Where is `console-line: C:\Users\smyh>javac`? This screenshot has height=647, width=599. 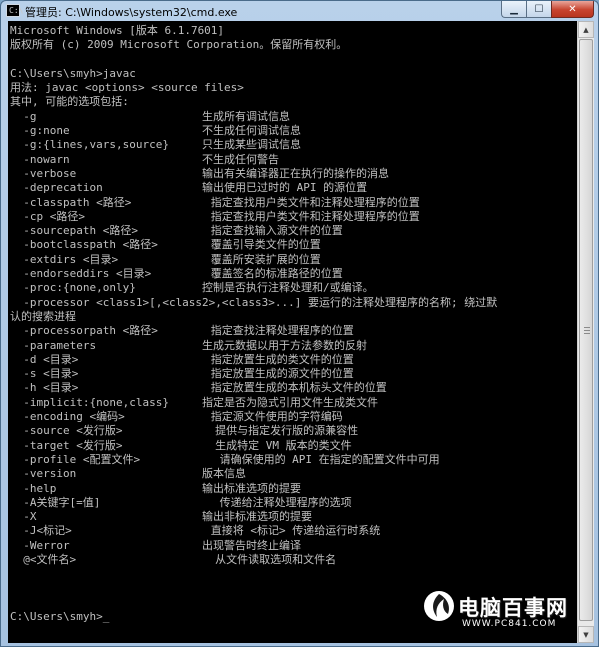
console-line: C:\Users\smyh>javac is located at coordinates (73, 73).